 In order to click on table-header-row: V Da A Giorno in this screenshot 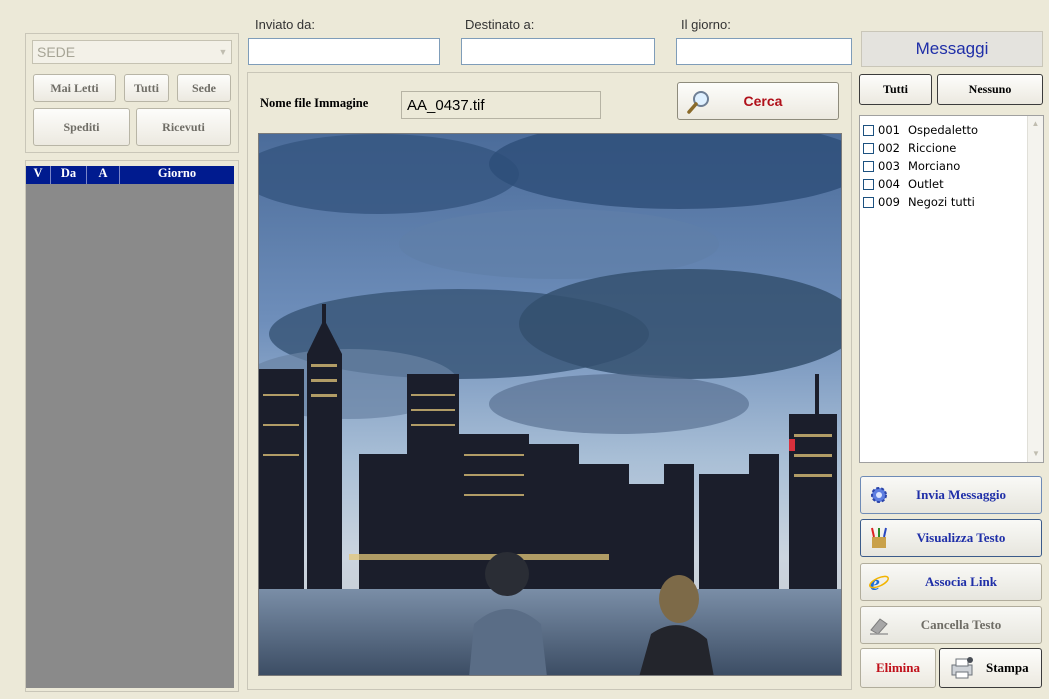, I will do `click(130, 175)`.